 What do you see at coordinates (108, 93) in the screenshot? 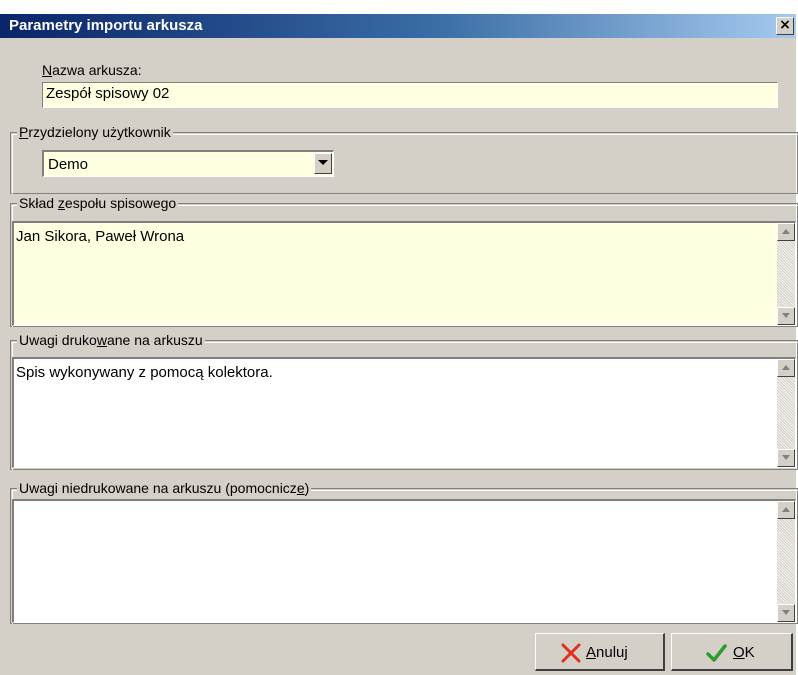
I see `sheet-name-value: Zespół spisowy 02` at bounding box center [108, 93].